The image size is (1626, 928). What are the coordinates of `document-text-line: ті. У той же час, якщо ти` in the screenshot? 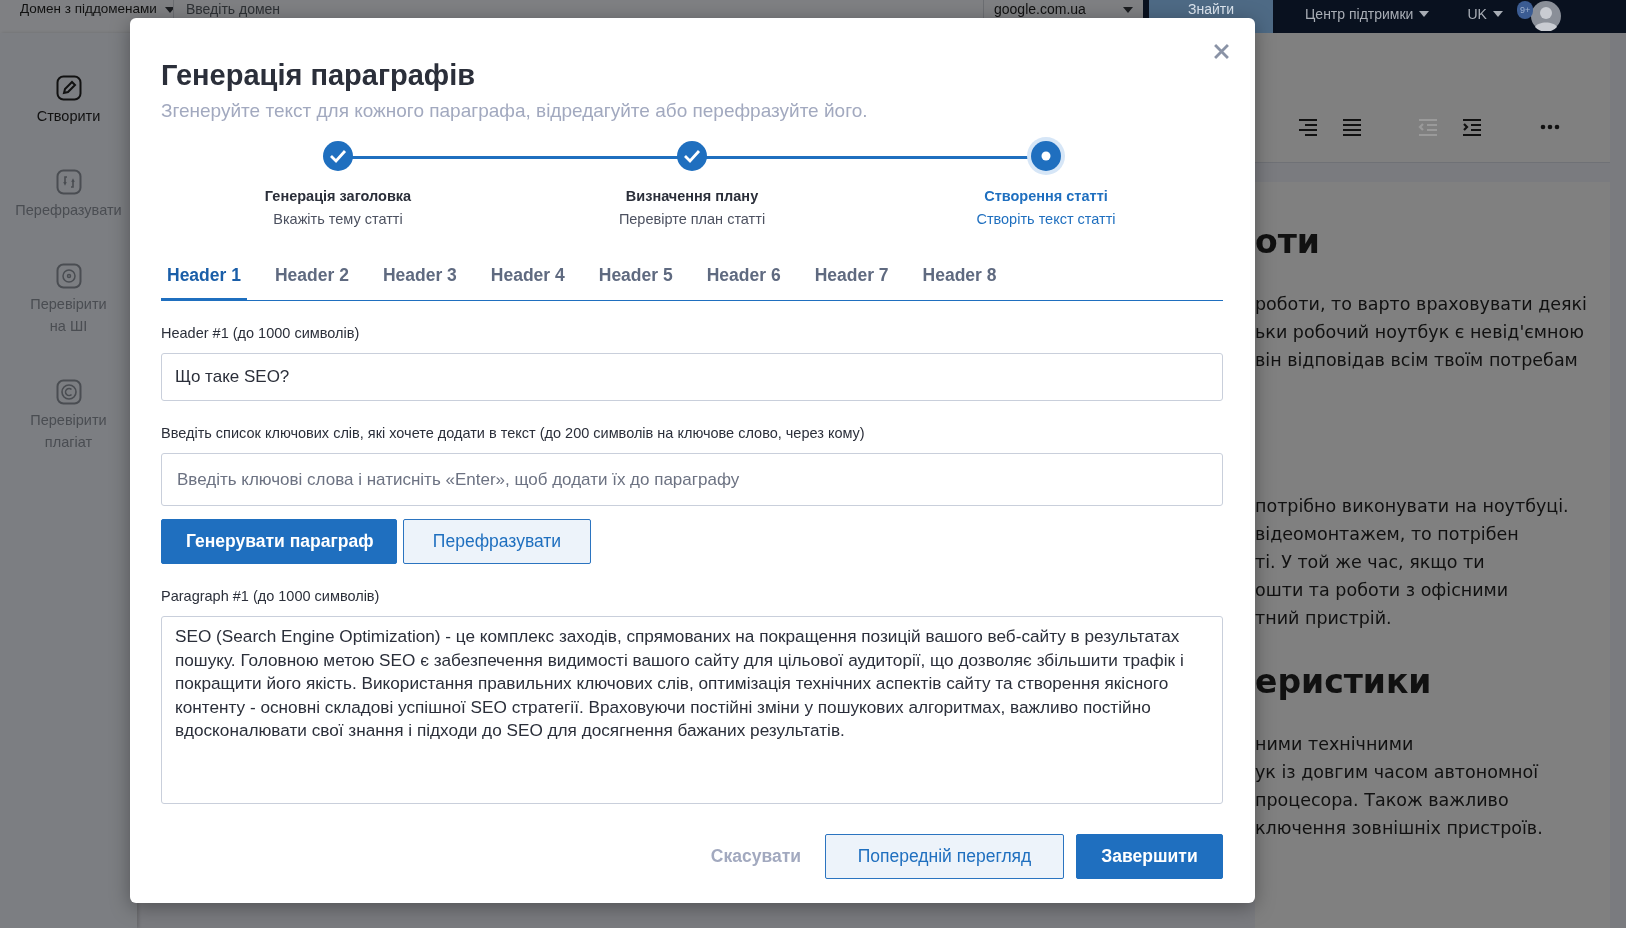 It's located at (1370, 562).